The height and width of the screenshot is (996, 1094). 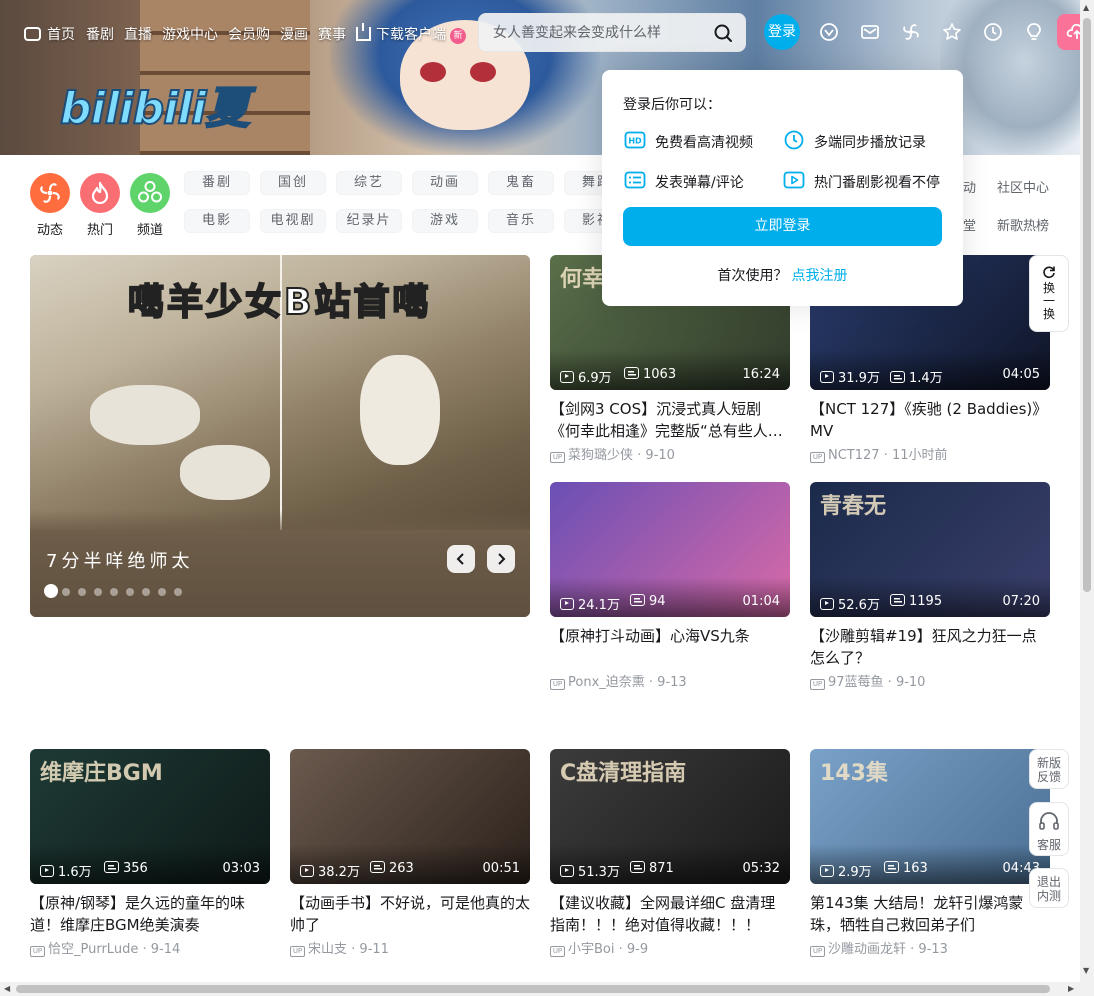 What do you see at coordinates (670, 647) in the screenshot?
I see `video-title: 【原神打斗动画】心海VS九条` at bounding box center [670, 647].